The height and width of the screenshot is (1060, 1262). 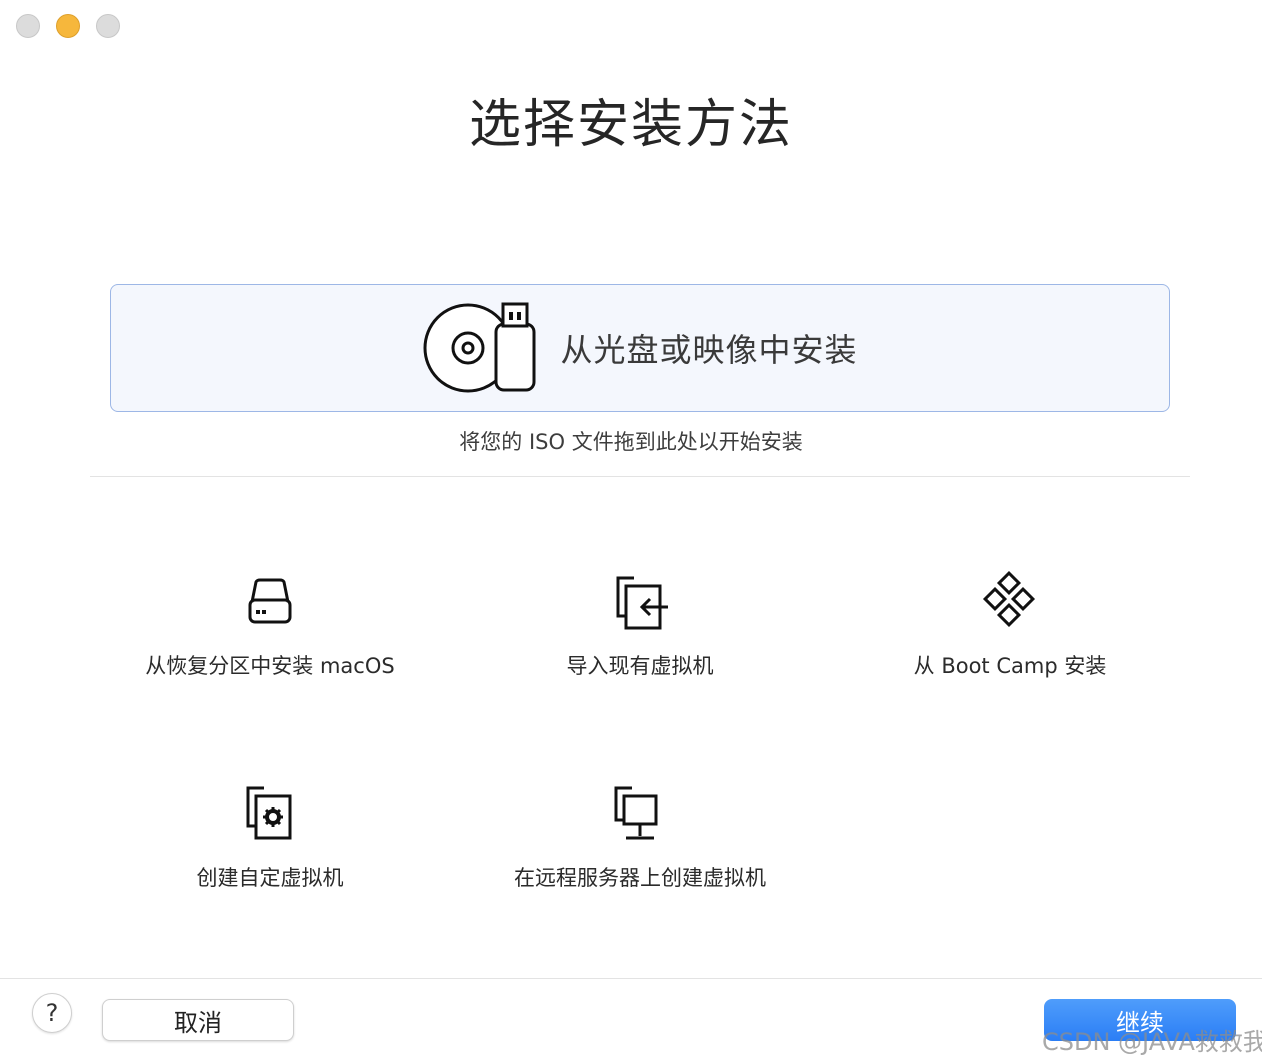 What do you see at coordinates (270, 625) in the screenshot?
I see `install-from-recovery-option: 从恢复分区中安装 macOS` at bounding box center [270, 625].